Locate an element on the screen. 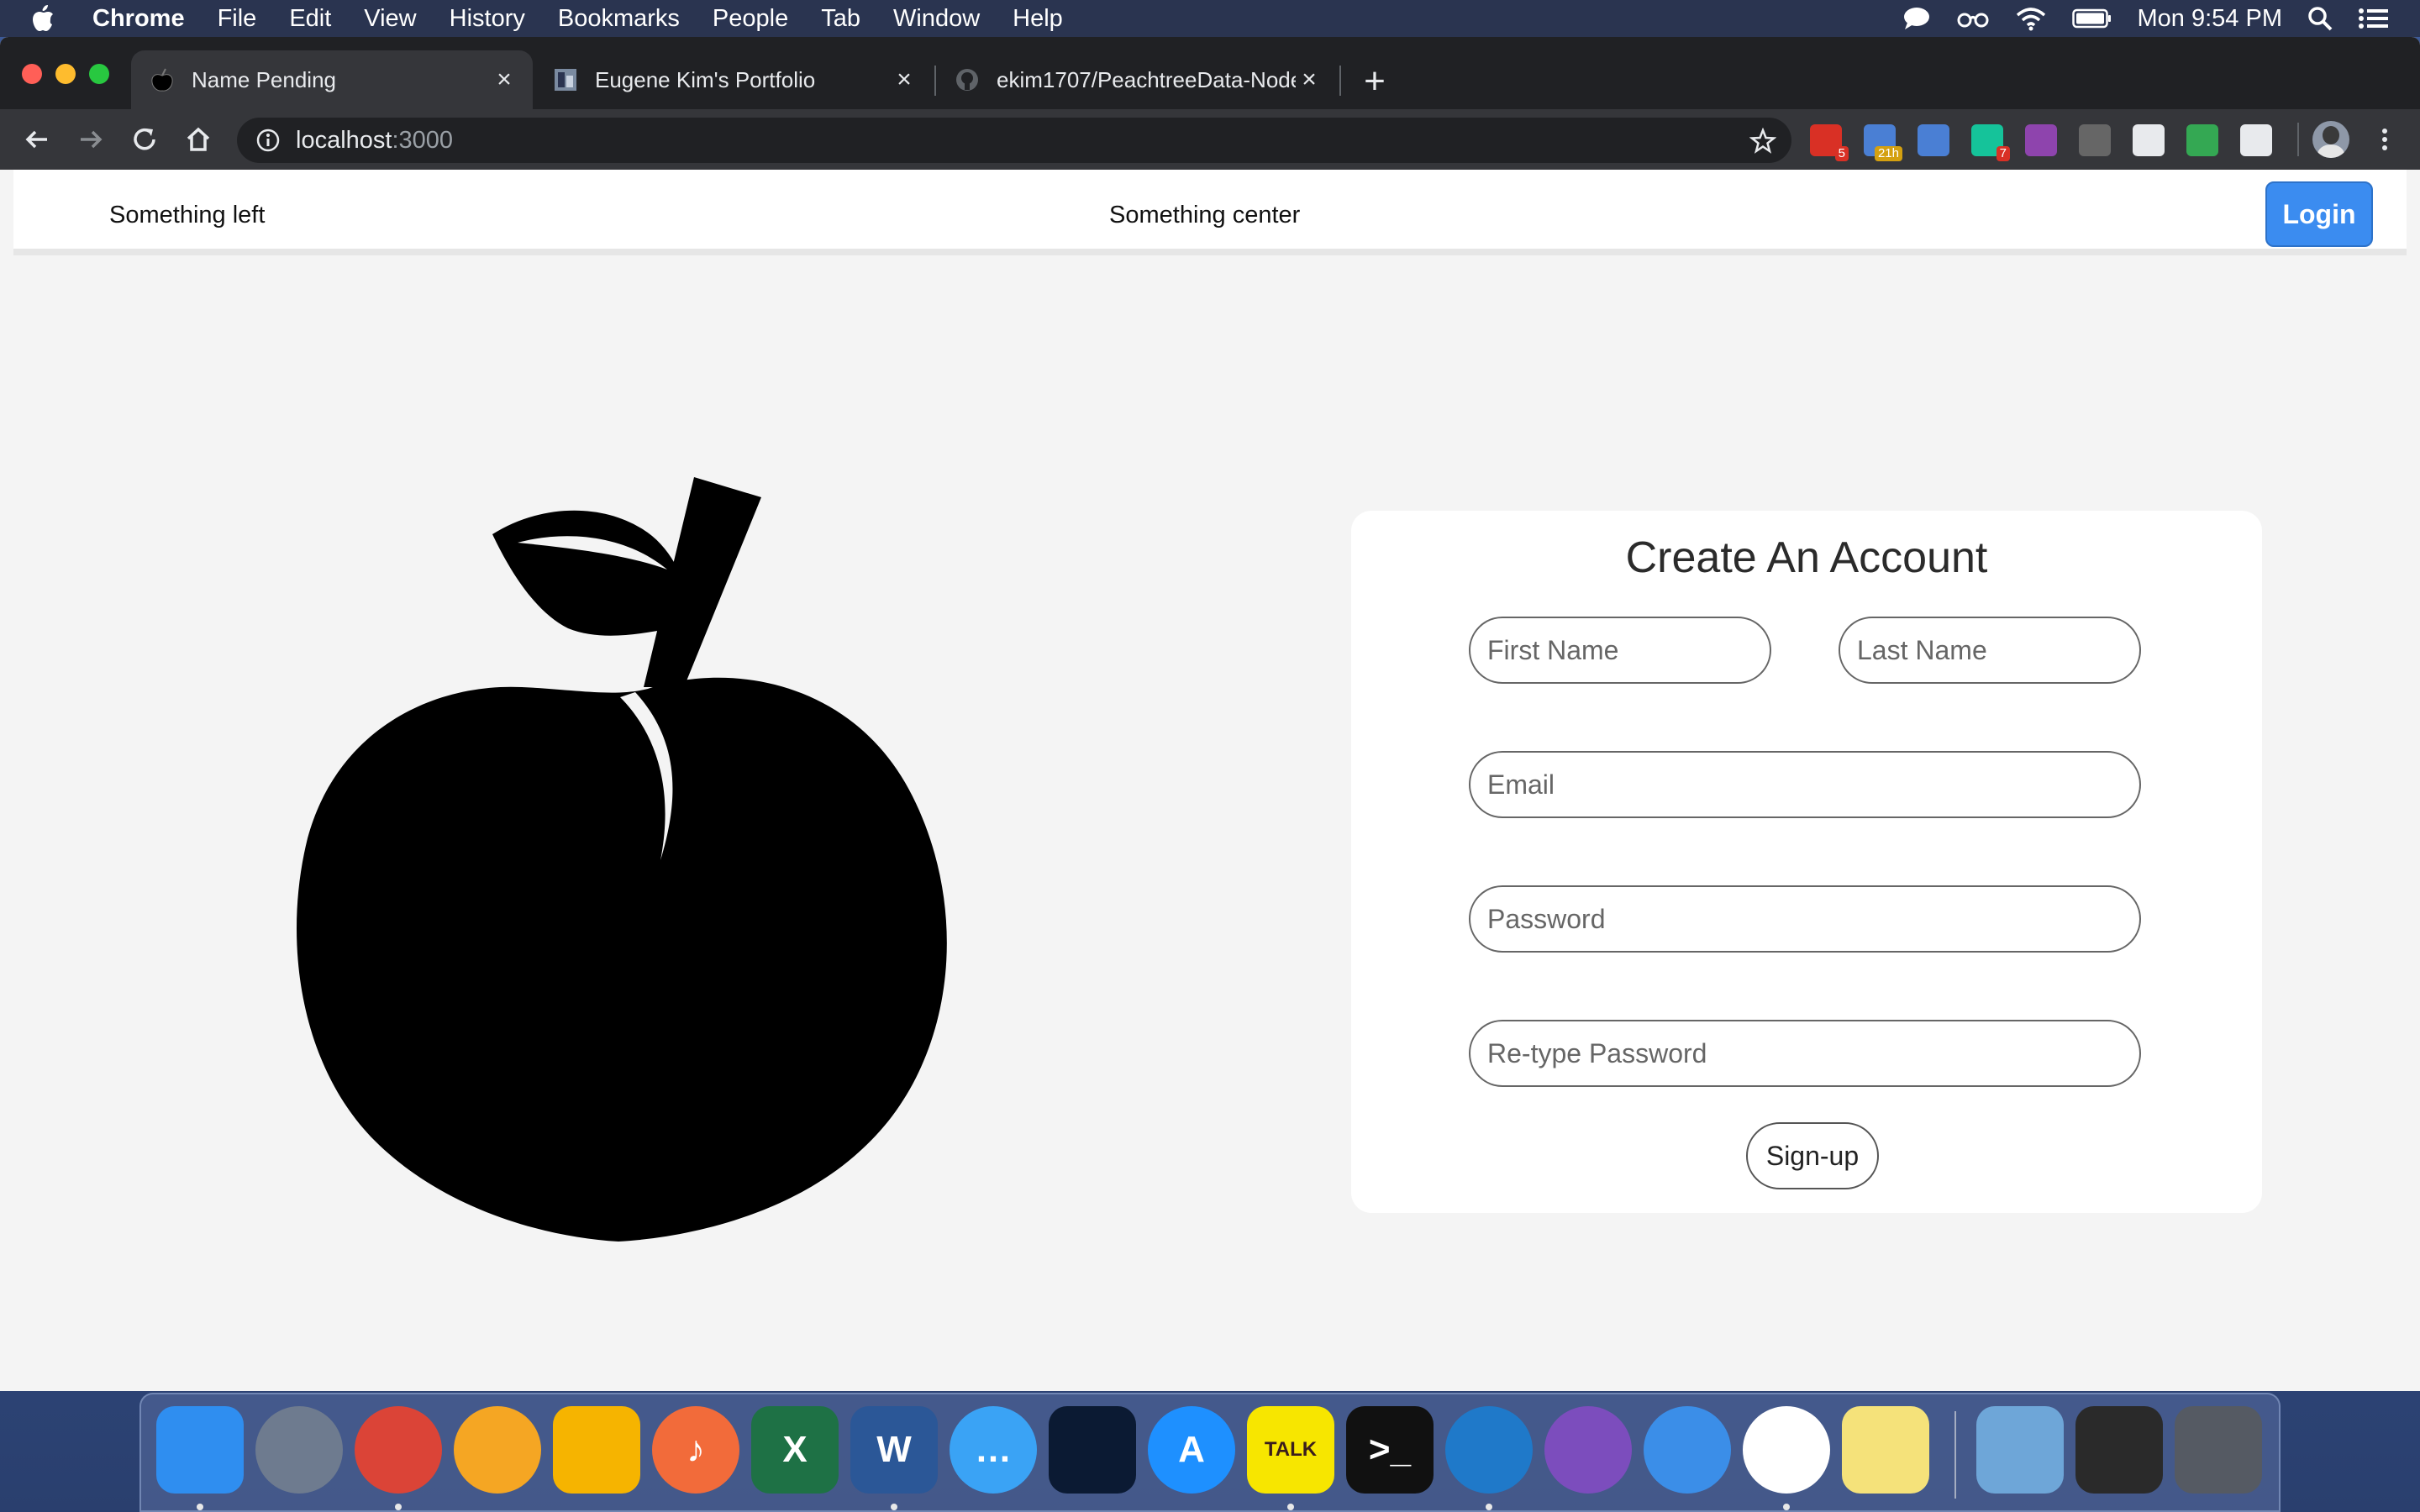 The image size is (2420, 1512). nav-left-text: Something left is located at coordinates (187, 215).